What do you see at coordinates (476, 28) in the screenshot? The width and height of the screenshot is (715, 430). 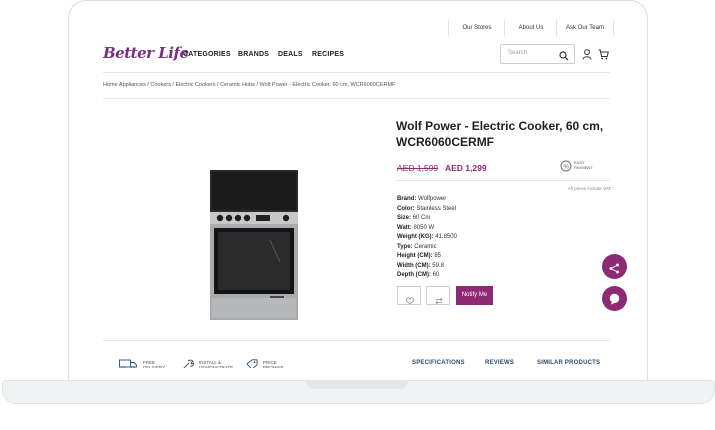 I see `our-stores-link: Our Stores` at bounding box center [476, 28].